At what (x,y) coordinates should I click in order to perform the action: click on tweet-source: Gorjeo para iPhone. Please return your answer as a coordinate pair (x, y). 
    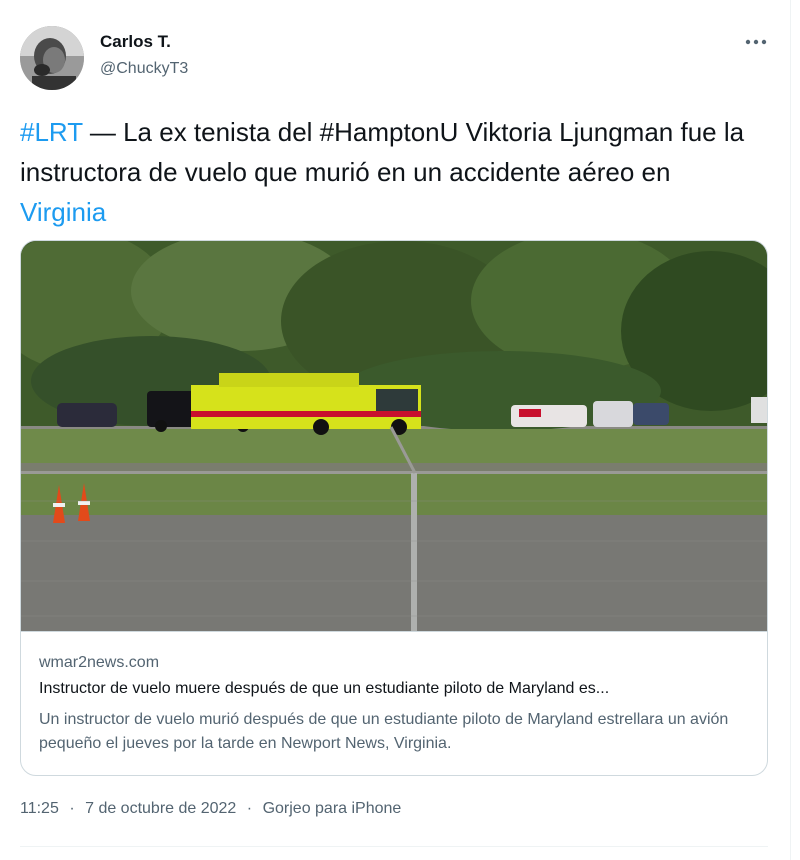
    Looking at the image, I should click on (332, 808).